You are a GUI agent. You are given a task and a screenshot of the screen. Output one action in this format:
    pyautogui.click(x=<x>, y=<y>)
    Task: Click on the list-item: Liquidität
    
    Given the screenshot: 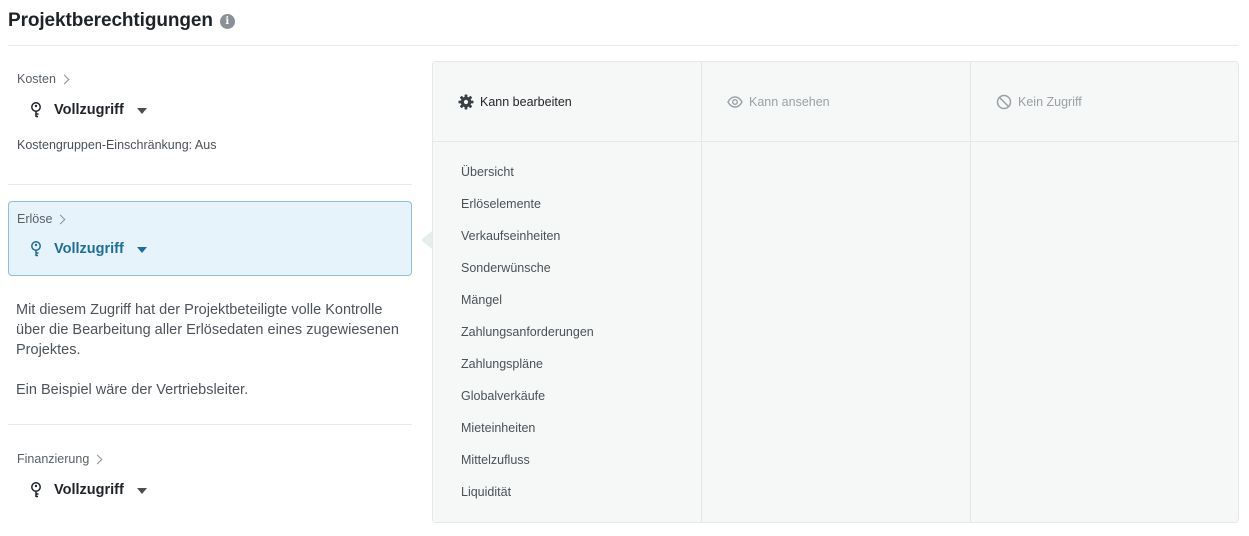 What is the action you would take?
    pyautogui.click(x=486, y=492)
    